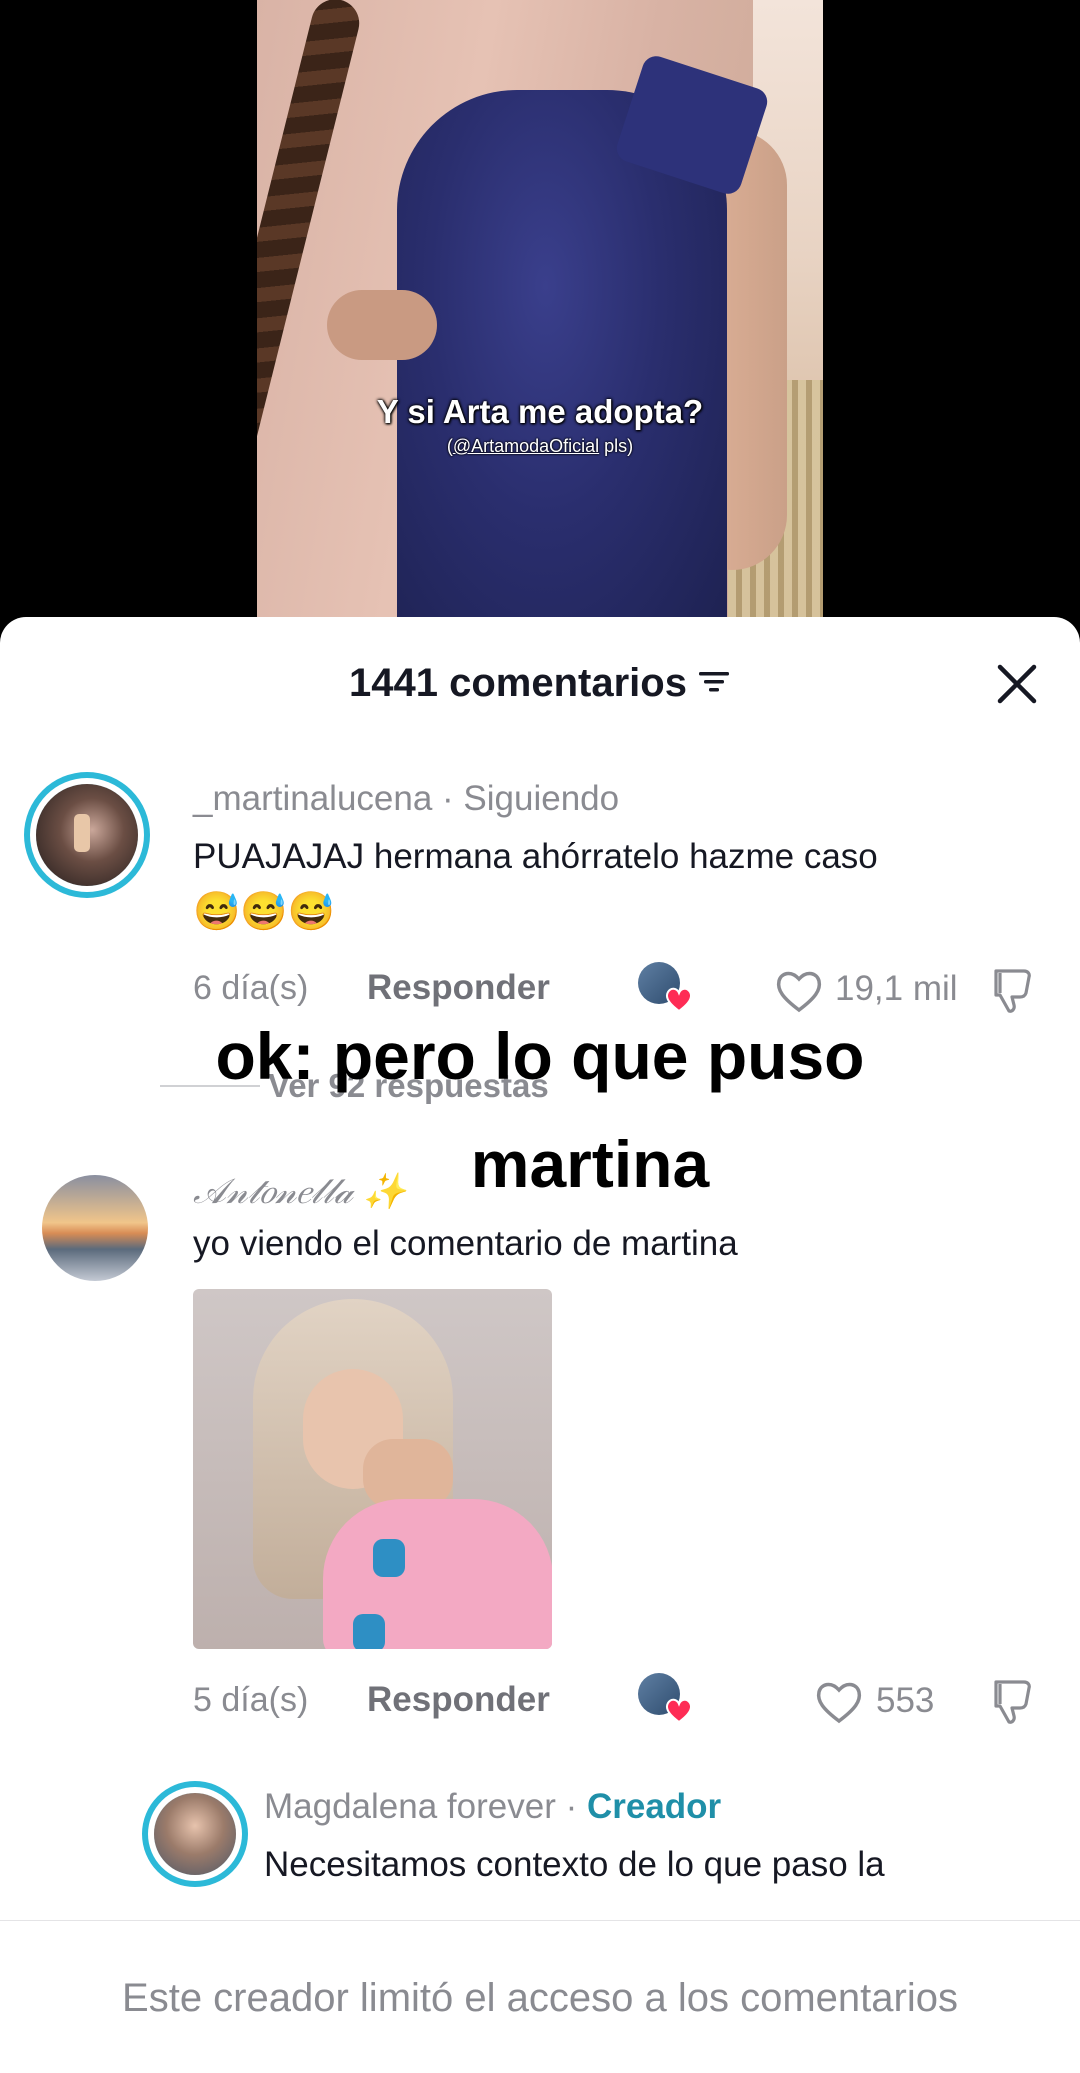 This screenshot has height=2073, width=1080. What do you see at coordinates (251, 988) in the screenshot?
I see `comment-age: 6 día(s)` at bounding box center [251, 988].